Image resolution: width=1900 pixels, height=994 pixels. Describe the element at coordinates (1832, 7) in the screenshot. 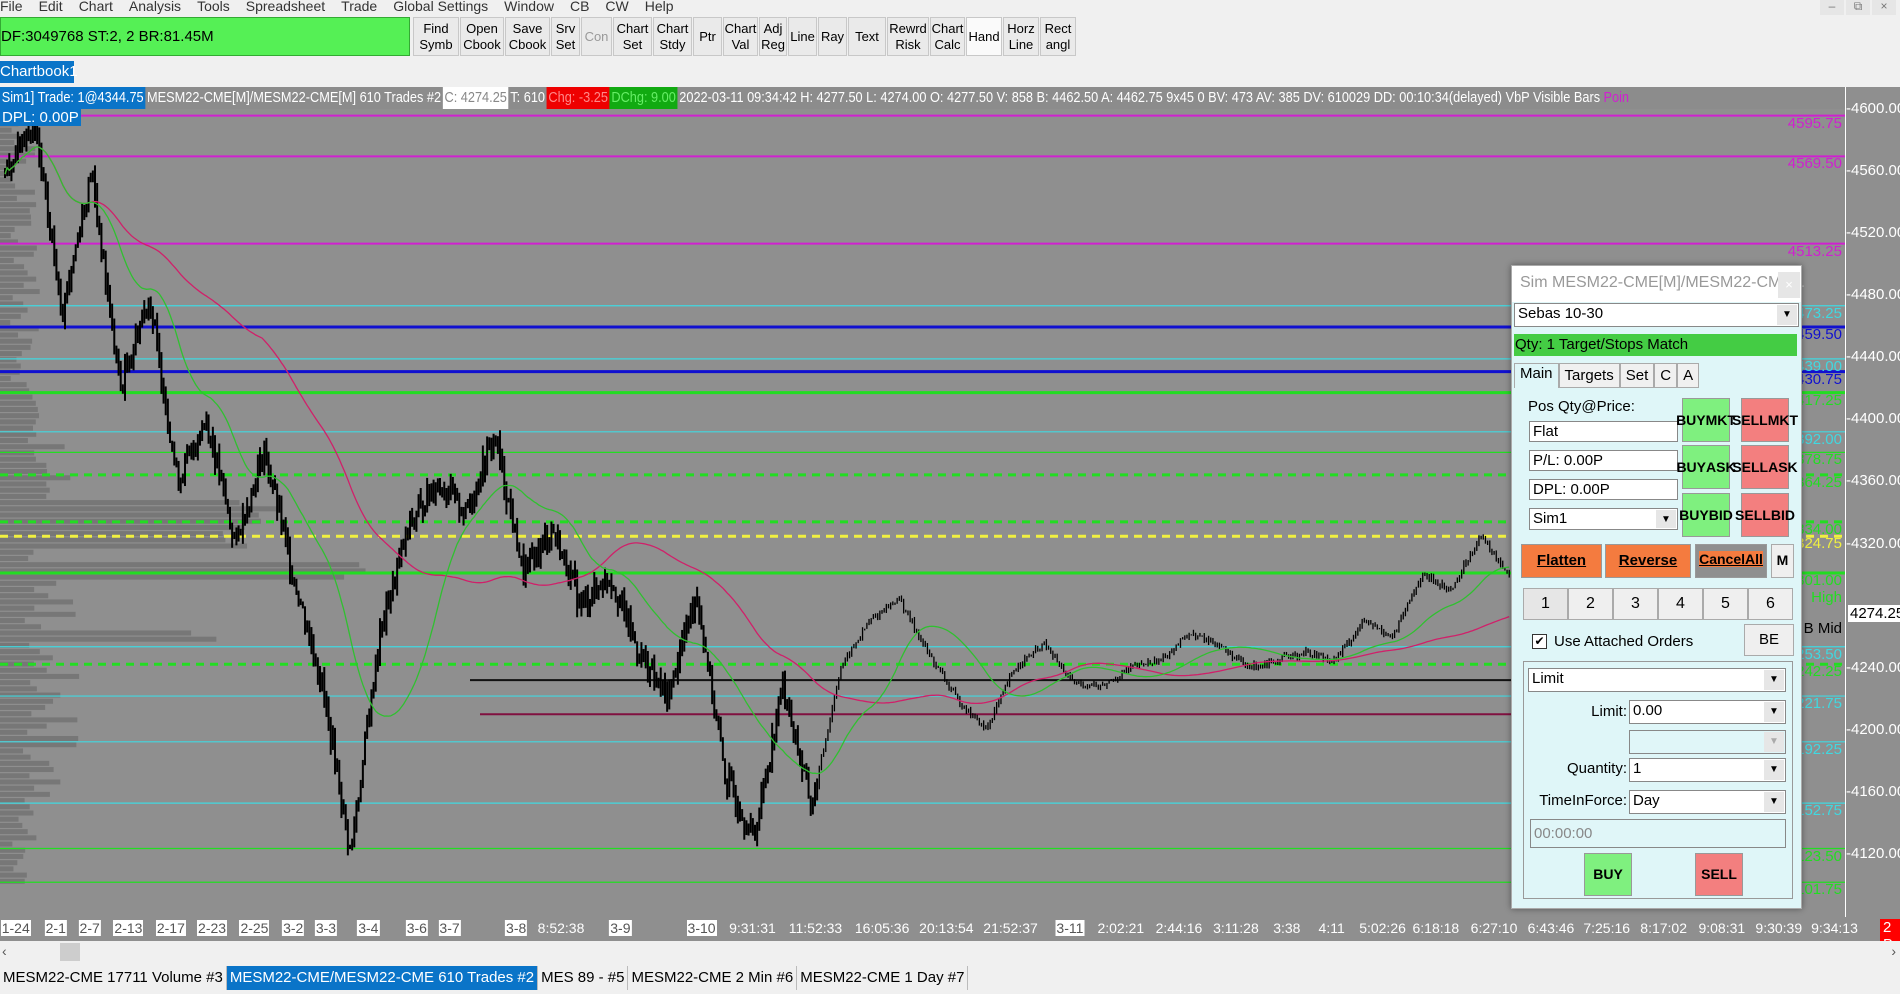

I see `minimize-button: –` at that location.